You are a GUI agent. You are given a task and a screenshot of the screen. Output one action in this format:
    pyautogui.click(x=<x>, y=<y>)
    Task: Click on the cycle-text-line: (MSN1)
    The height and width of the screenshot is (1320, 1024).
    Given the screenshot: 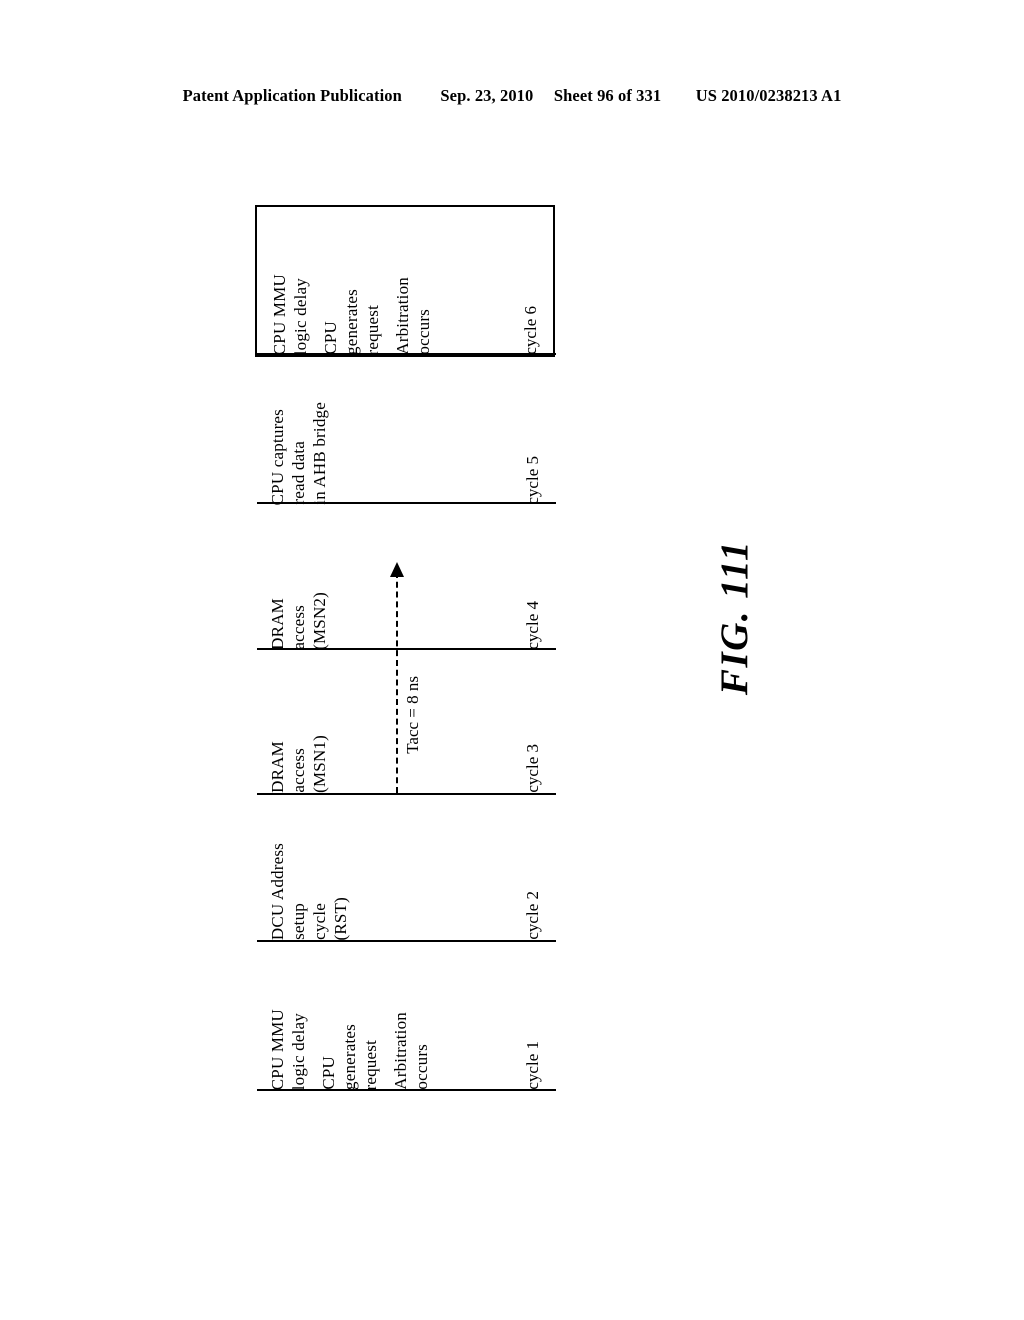 What is the action you would take?
    pyautogui.click(x=319, y=764)
    